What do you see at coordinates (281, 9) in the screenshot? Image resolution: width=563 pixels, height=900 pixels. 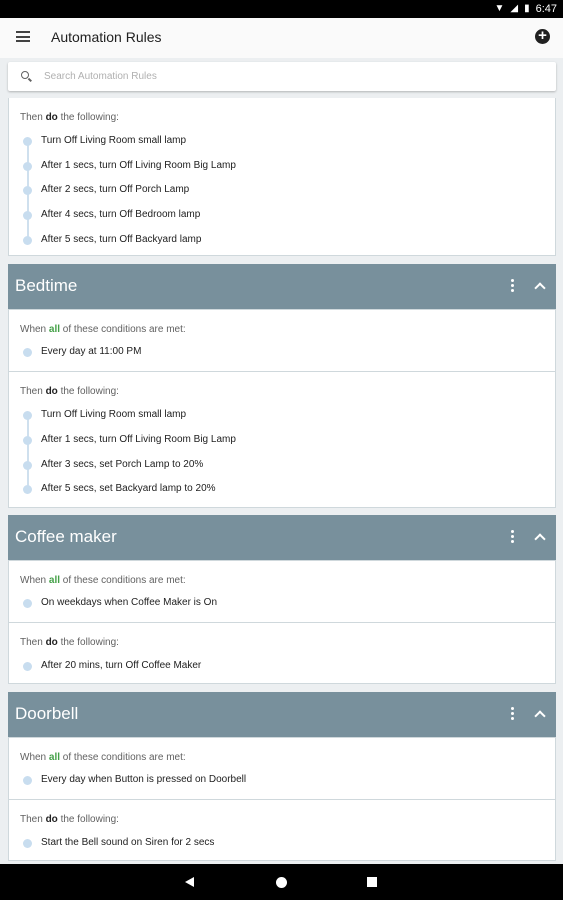 I see `status-bar: ▼ ◢ ▮ 6:47` at bounding box center [281, 9].